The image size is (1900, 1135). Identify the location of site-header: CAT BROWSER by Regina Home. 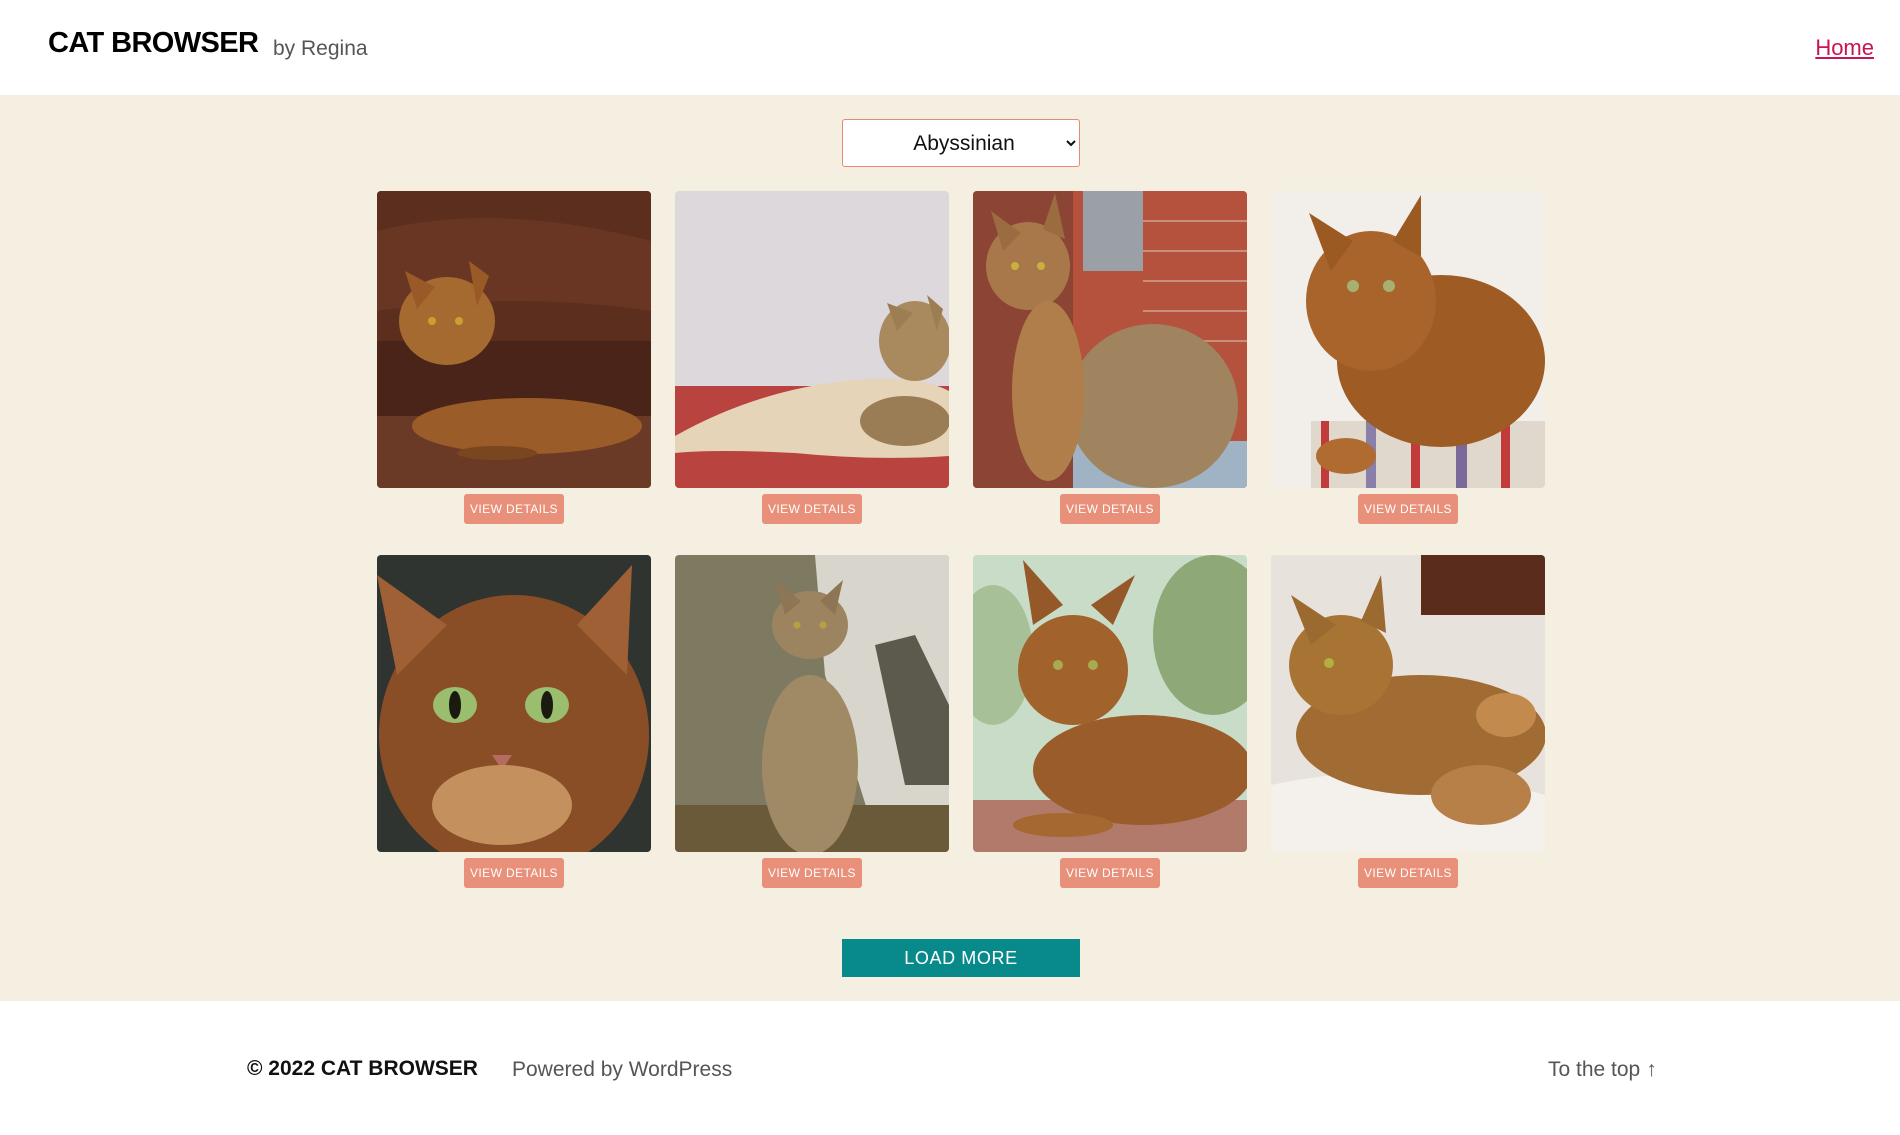
(950, 47).